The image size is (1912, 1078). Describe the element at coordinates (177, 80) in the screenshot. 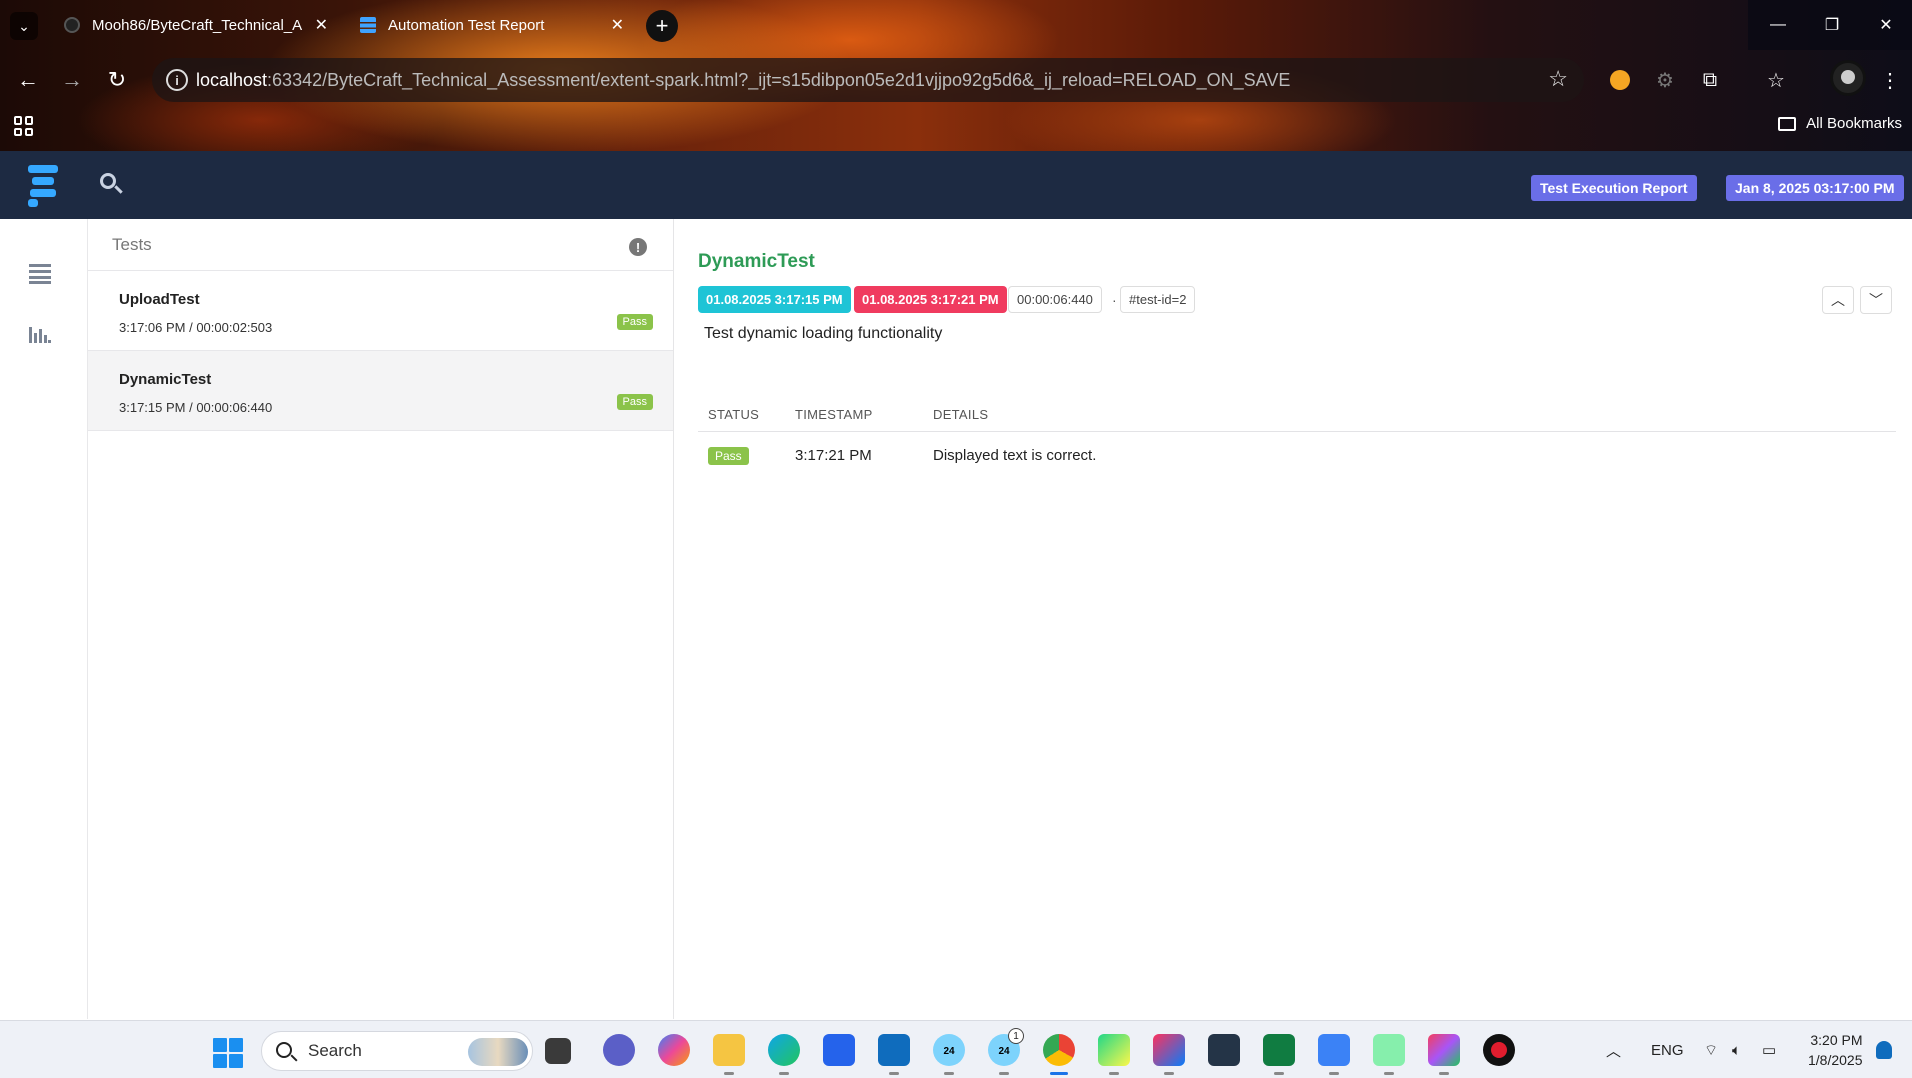

I see `site-info-icon: i` at that location.